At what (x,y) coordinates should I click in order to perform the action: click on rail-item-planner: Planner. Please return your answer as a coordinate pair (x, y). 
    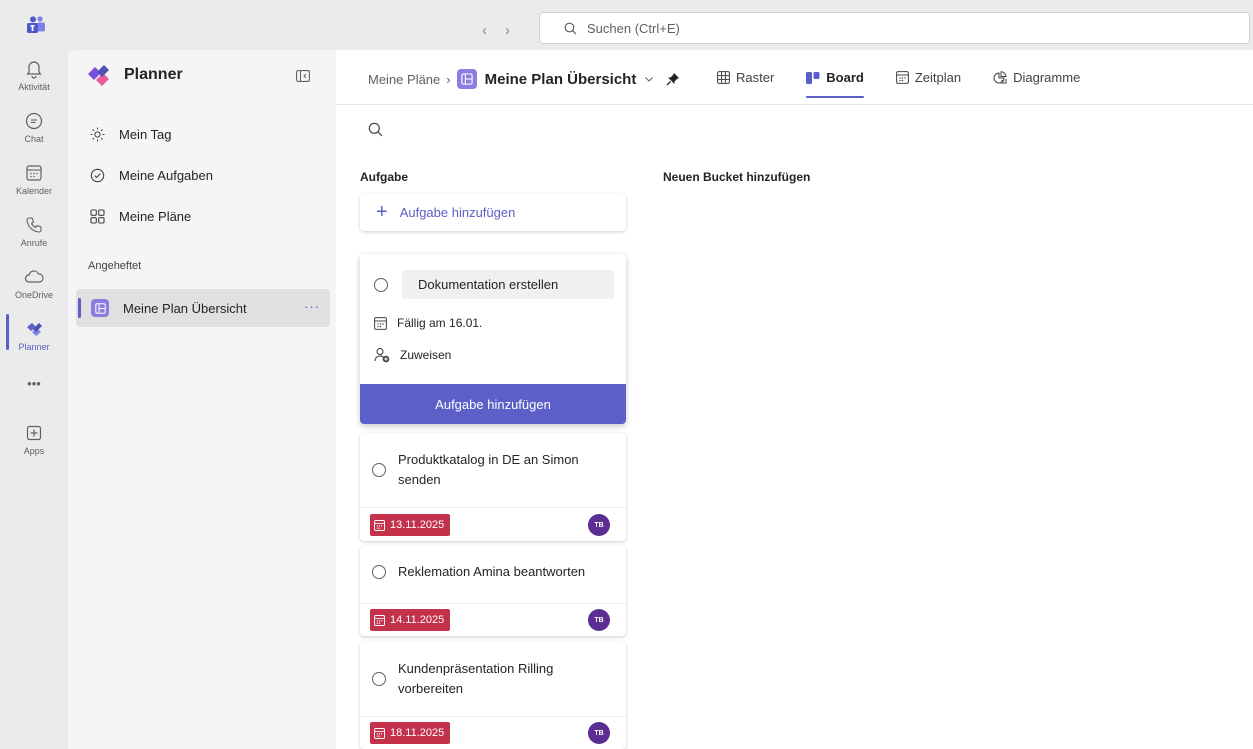
    Looking at the image, I should click on (34, 335).